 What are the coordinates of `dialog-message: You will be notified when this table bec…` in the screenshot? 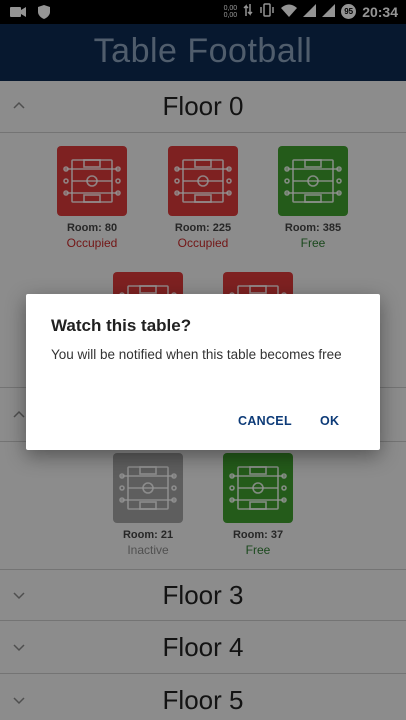 It's located at (196, 354).